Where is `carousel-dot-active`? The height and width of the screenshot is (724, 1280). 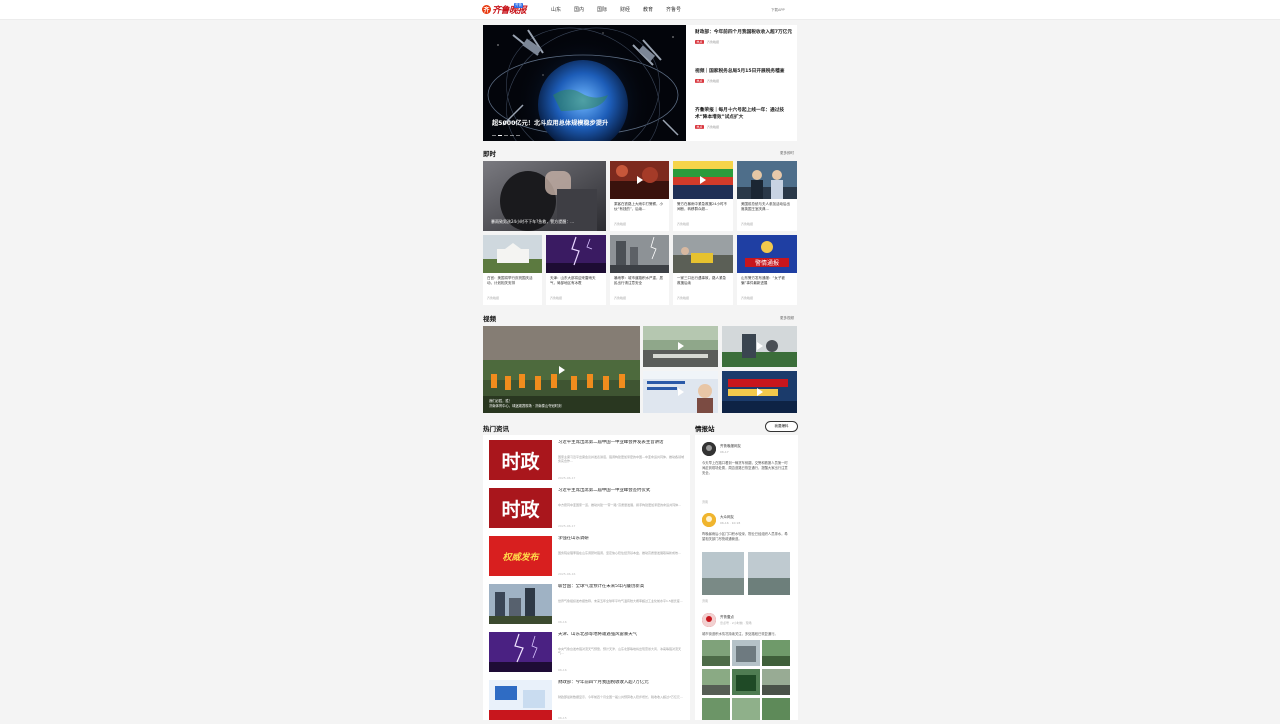 carousel-dot-active is located at coordinates (500, 135).